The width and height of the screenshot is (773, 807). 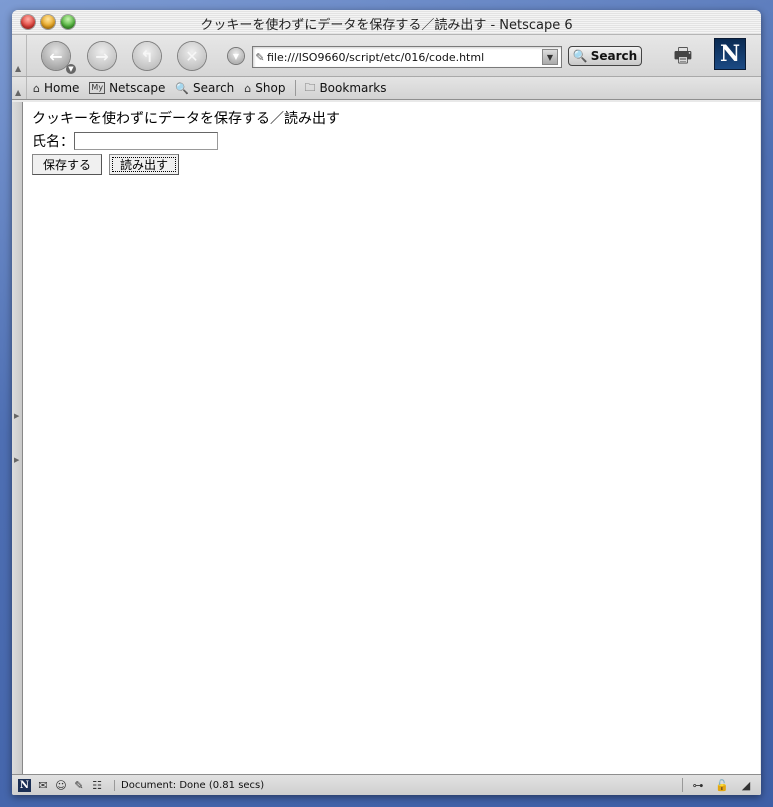 I want to click on window-title: クッキーを使わずにデータを保存する／読み出す - Netscape 6, so click(x=386, y=25).